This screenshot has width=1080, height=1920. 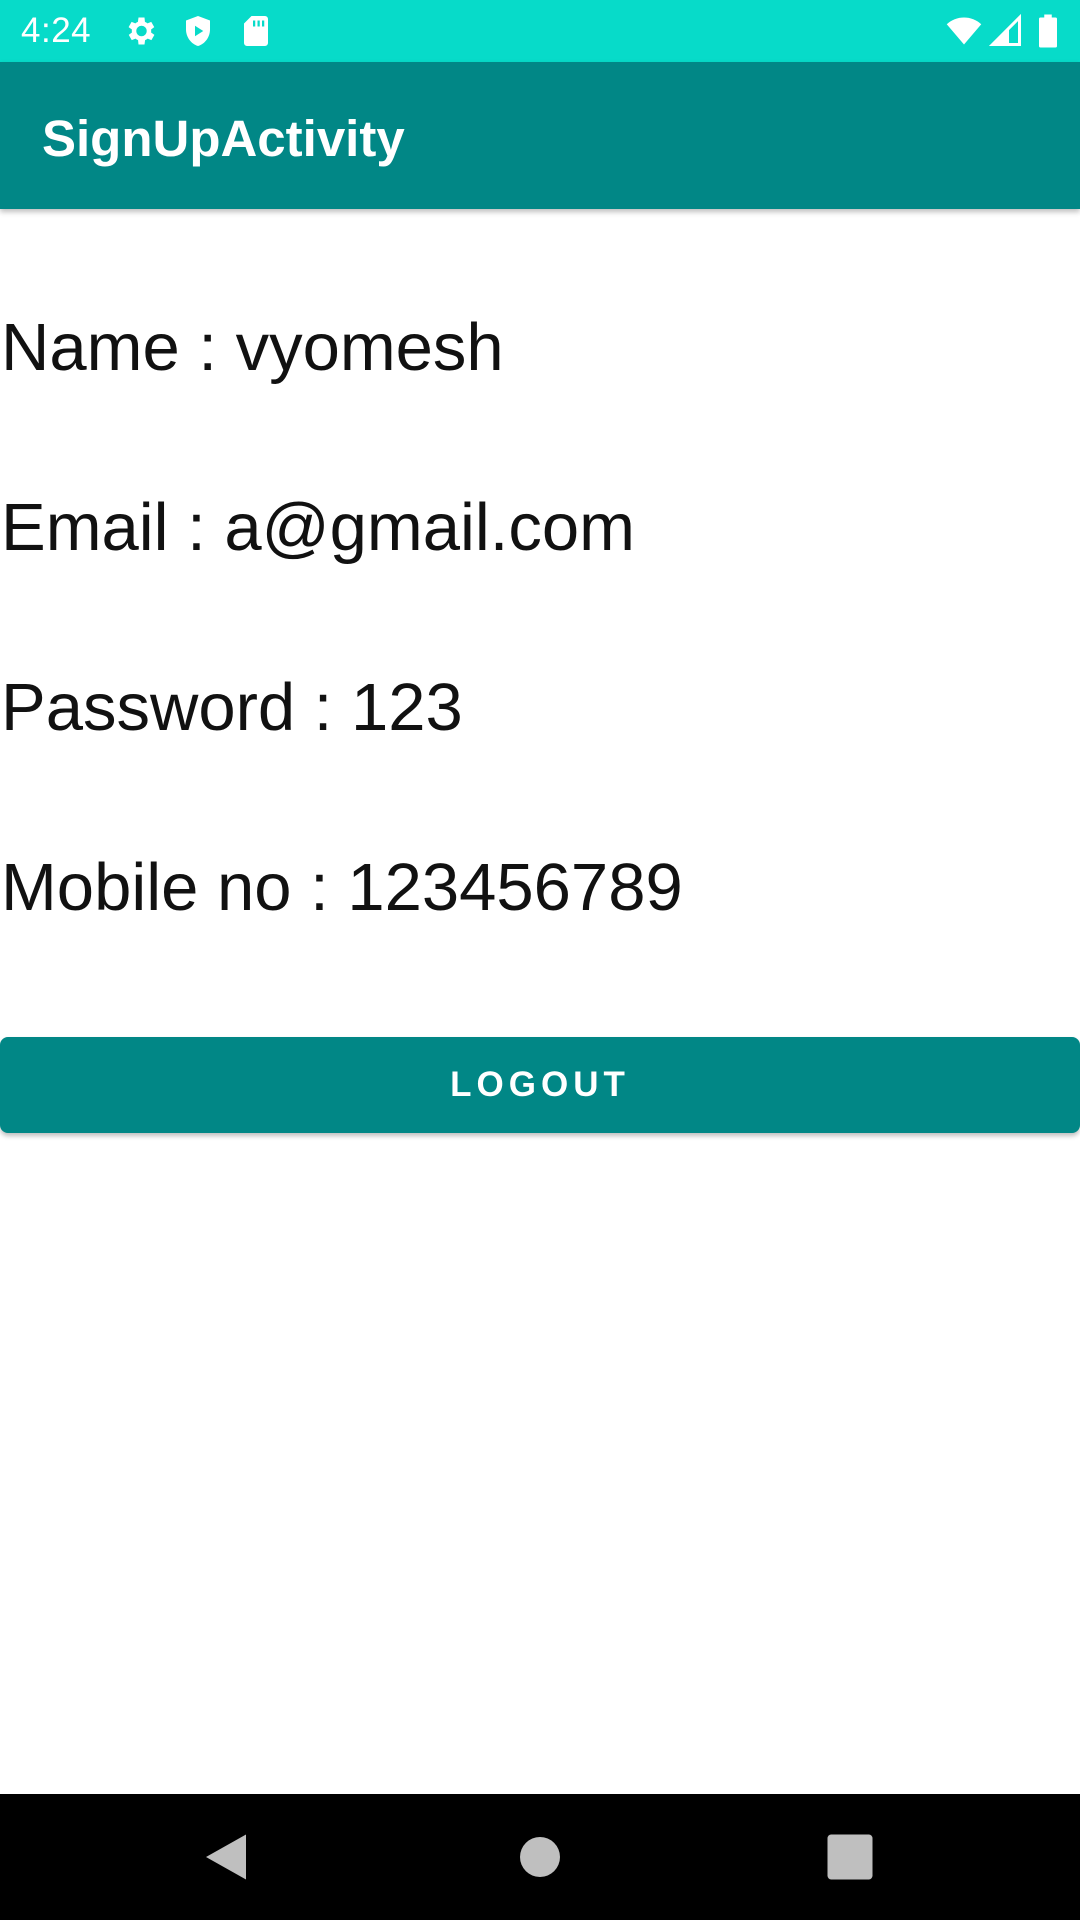 I want to click on recents-icon, so click(x=850, y=1857).